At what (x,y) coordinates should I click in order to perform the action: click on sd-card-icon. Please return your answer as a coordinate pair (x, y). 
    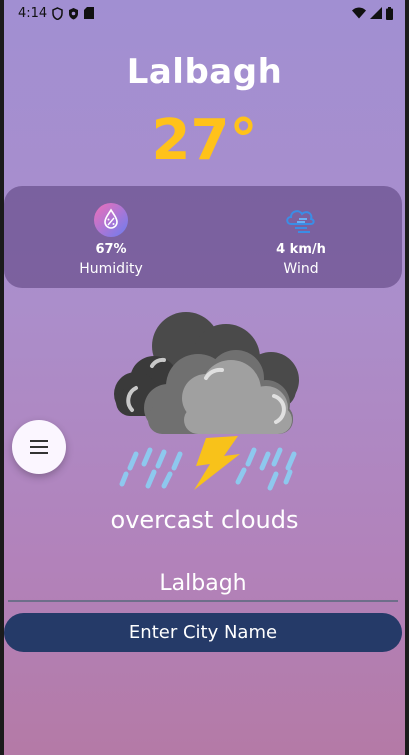
    Looking at the image, I should click on (89, 13).